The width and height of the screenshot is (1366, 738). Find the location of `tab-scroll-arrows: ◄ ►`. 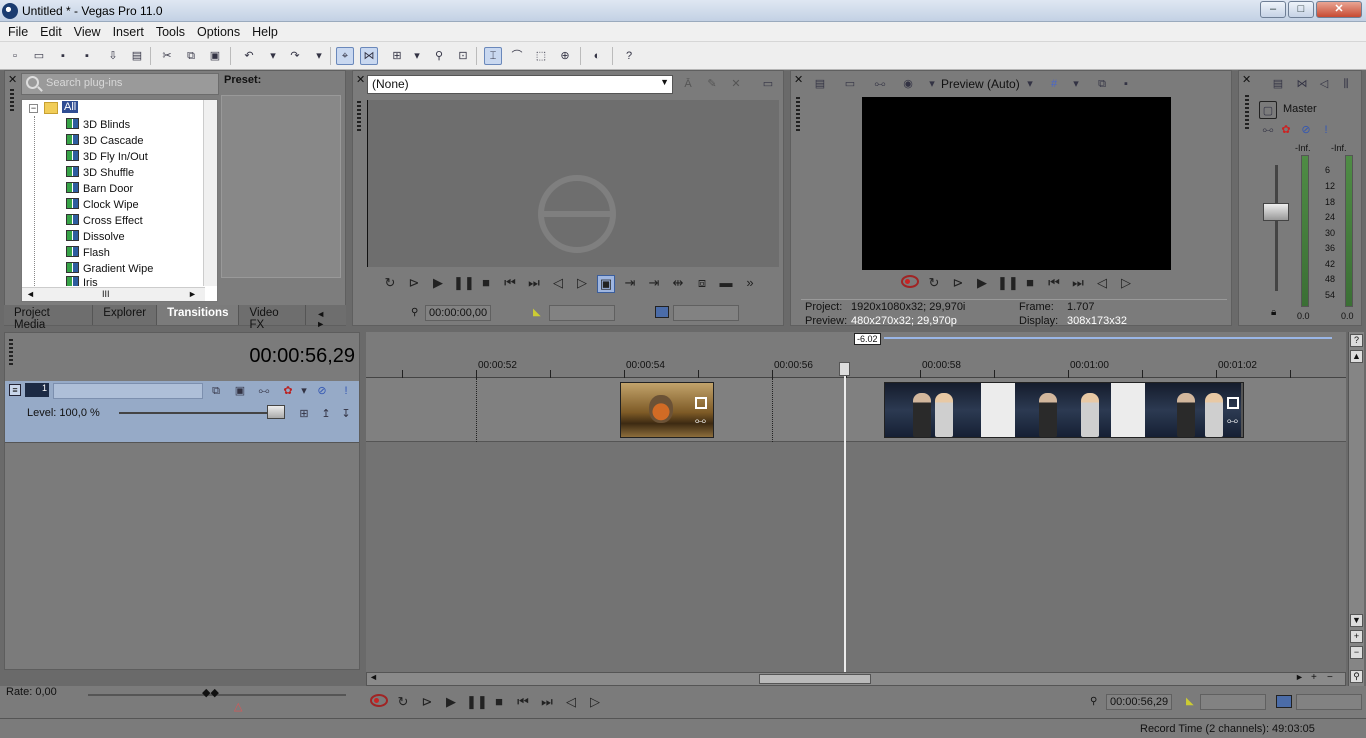

tab-scroll-arrows: ◄ ► is located at coordinates (326, 317).